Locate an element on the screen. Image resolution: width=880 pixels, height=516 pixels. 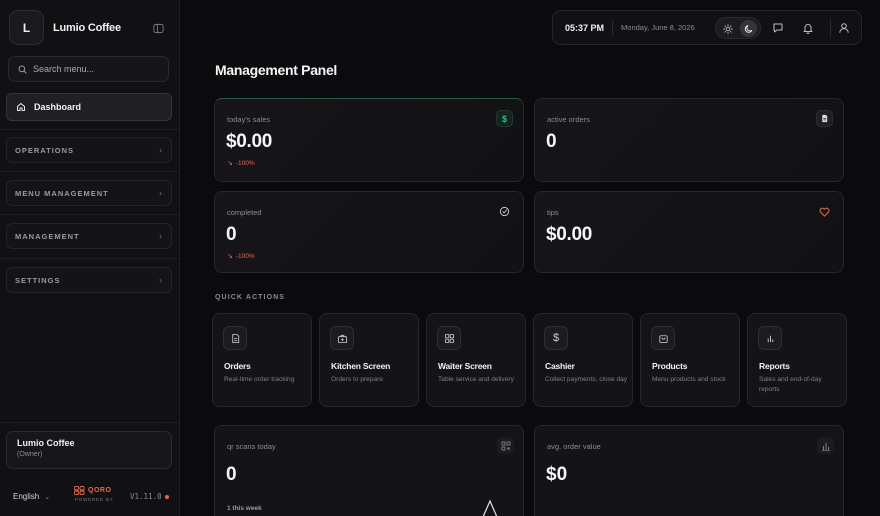
sidebar-group-label: SETTINGS is located at coordinates (38, 280).